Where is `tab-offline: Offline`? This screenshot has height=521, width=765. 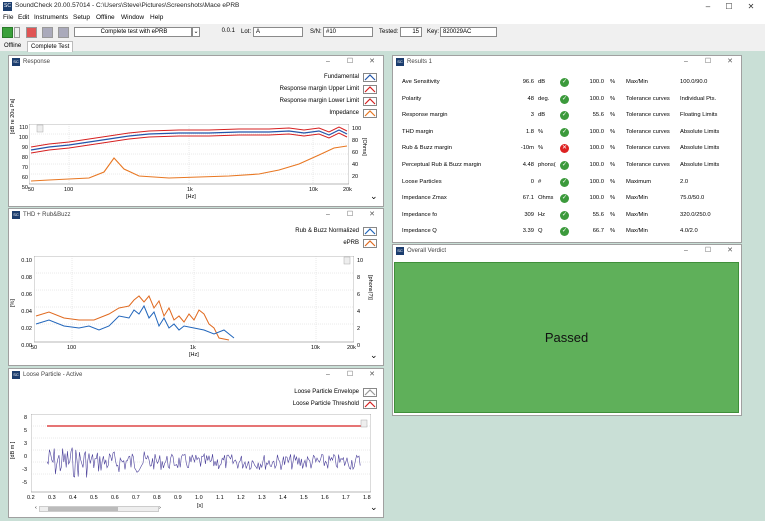 tab-offline: Offline is located at coordinates (12, 46).